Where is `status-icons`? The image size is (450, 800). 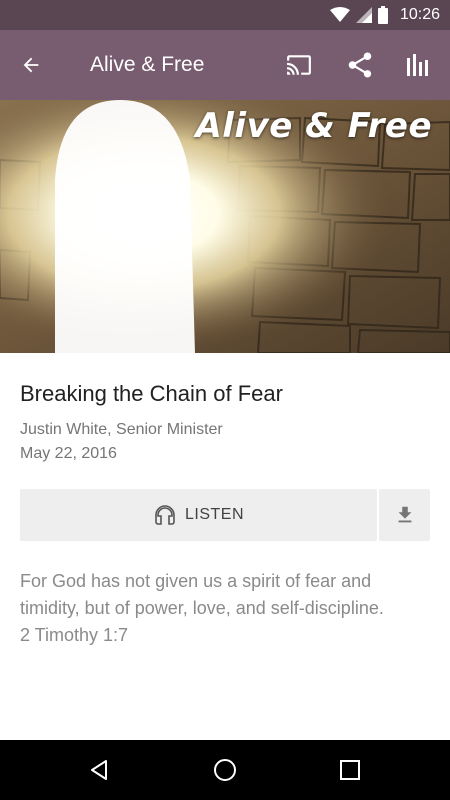 status-icons is located at coordinates (359, 15).